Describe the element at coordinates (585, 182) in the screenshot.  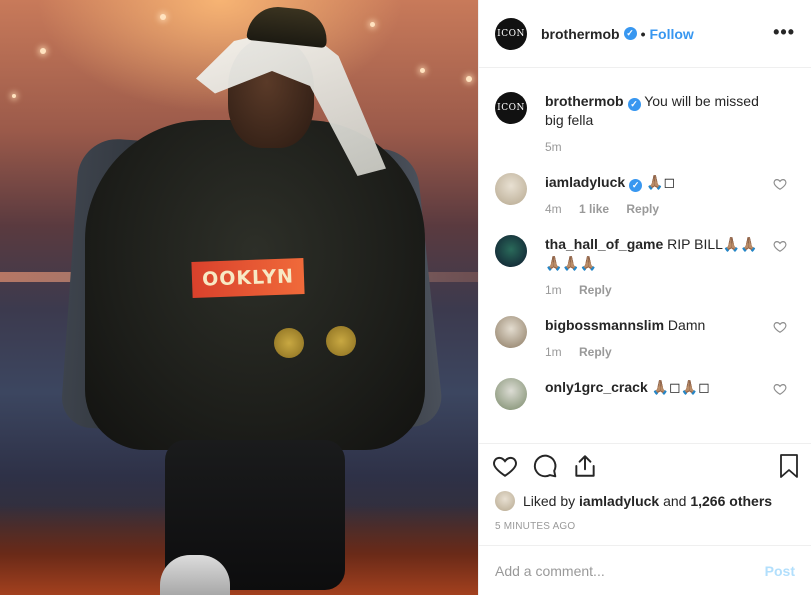
I see `comment-username: iamladyluck` at that location.